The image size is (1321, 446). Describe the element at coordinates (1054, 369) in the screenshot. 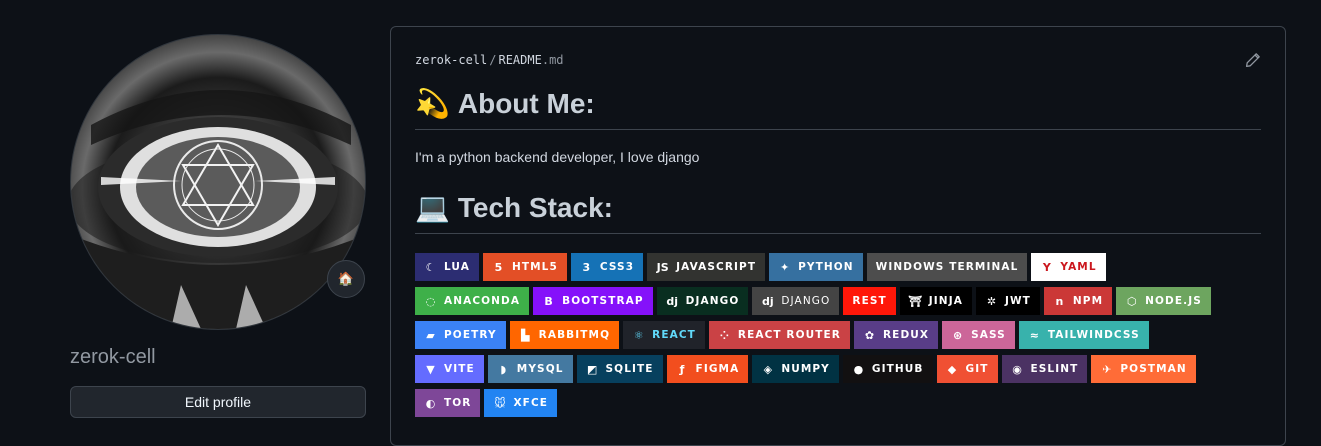

I see `badge-label: ESLINT` at that location.